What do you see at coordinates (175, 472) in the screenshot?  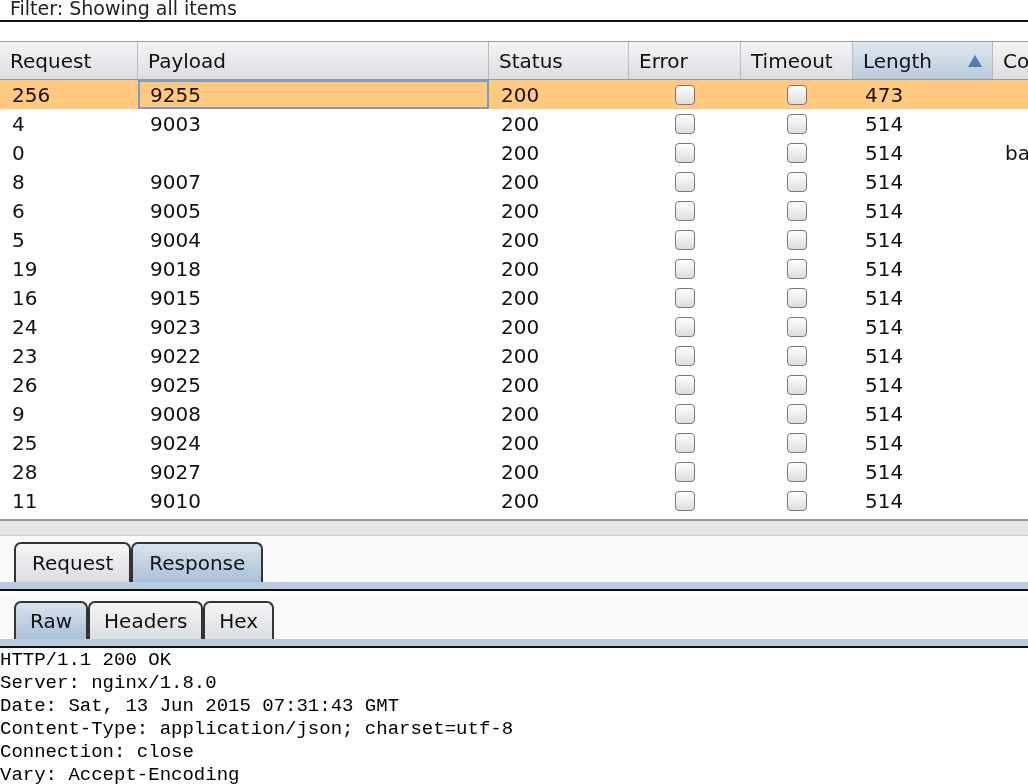 I see `table-cell-text: 9027` at bounding box center [175, 472].